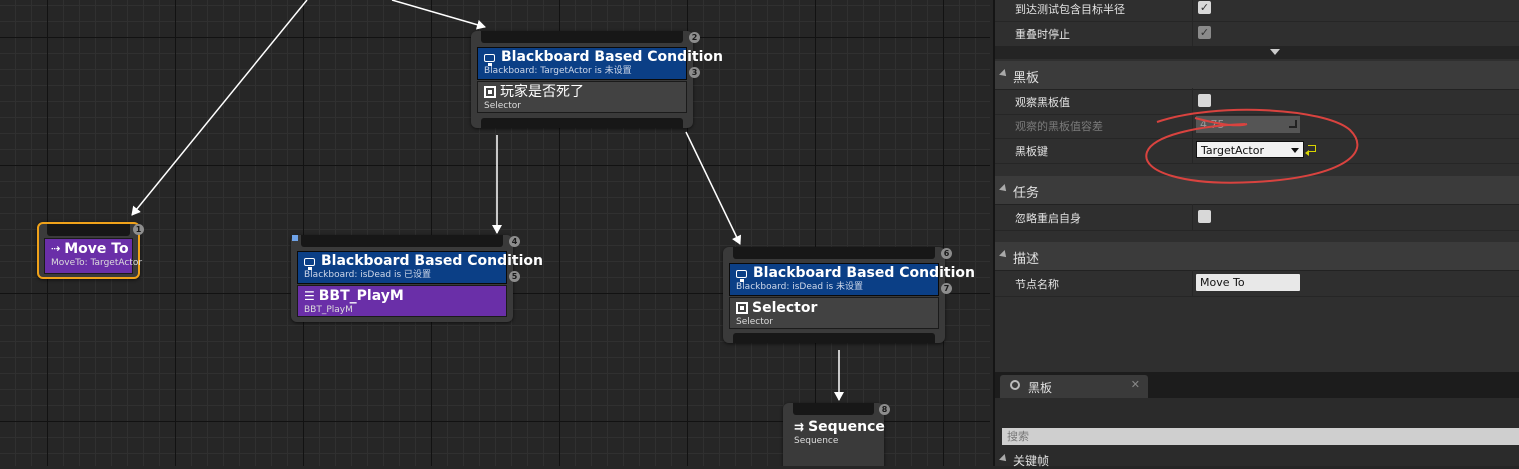 The width and height of the screenshot is (1519, 469). What do you see at coordinates (1015, 385) in the screenshot?
I see `blackboard-icon` at bounding box center [1015, 385].